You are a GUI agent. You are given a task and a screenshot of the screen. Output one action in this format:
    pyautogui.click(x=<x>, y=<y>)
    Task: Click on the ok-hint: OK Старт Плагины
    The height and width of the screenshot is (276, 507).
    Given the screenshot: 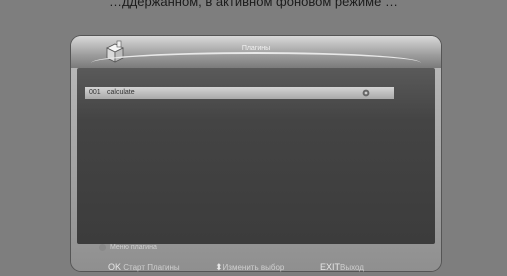 What is the action you would take?
    pyautogui.click(x=144, y=267)
    